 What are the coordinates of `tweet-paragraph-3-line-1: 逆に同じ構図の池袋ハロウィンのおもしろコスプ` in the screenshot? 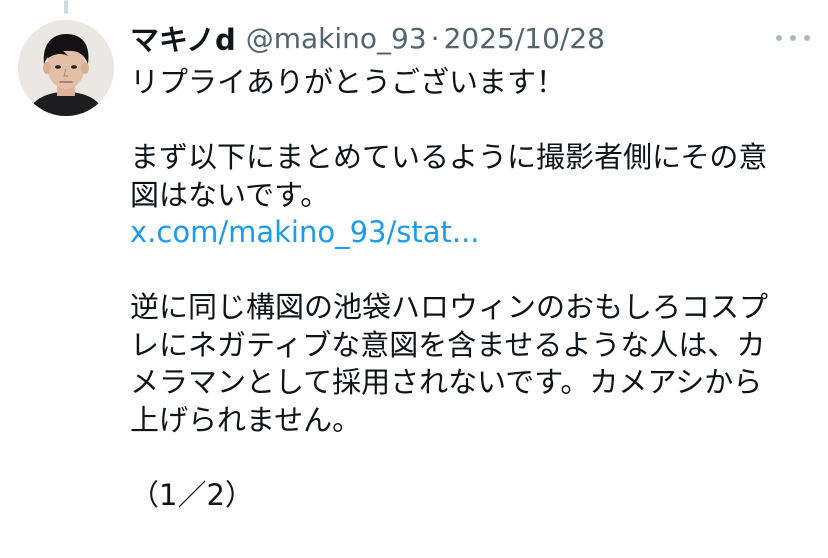 It's located at (449, 307).